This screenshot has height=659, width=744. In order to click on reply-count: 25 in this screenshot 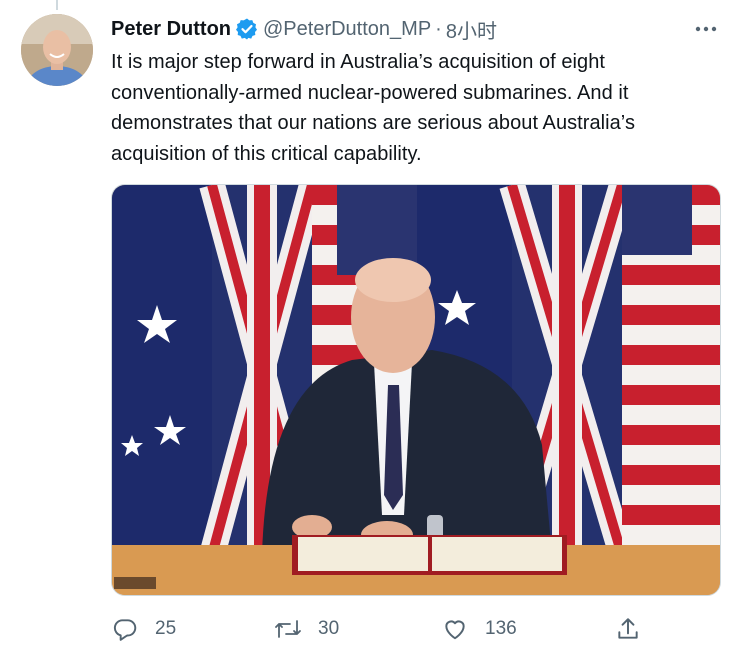, I will do `click(166, 628)`.